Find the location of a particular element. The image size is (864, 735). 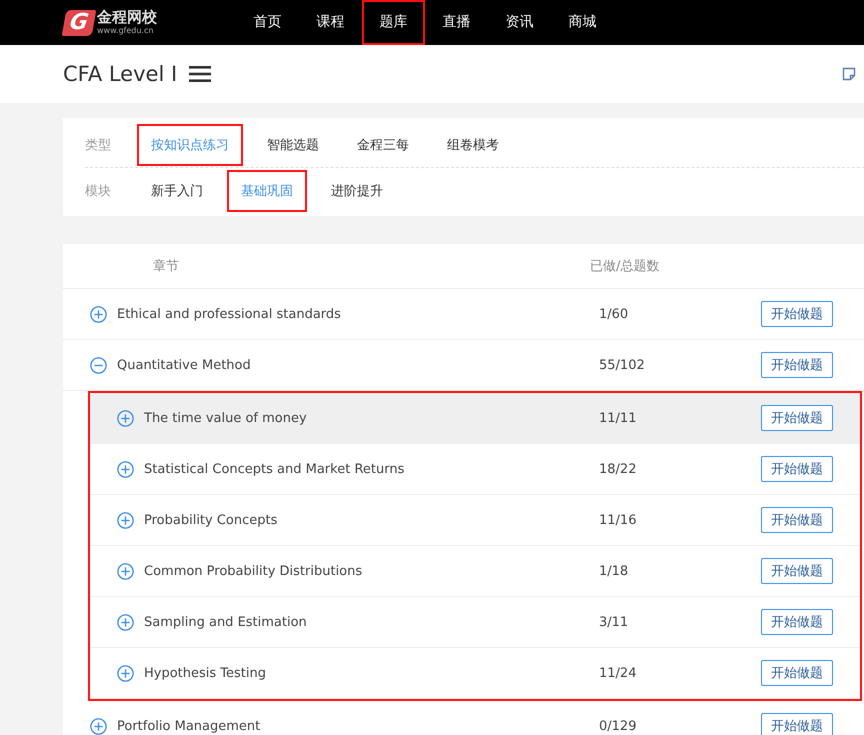

filter-option: 组卷模考 is located at coordinates (473, 145).